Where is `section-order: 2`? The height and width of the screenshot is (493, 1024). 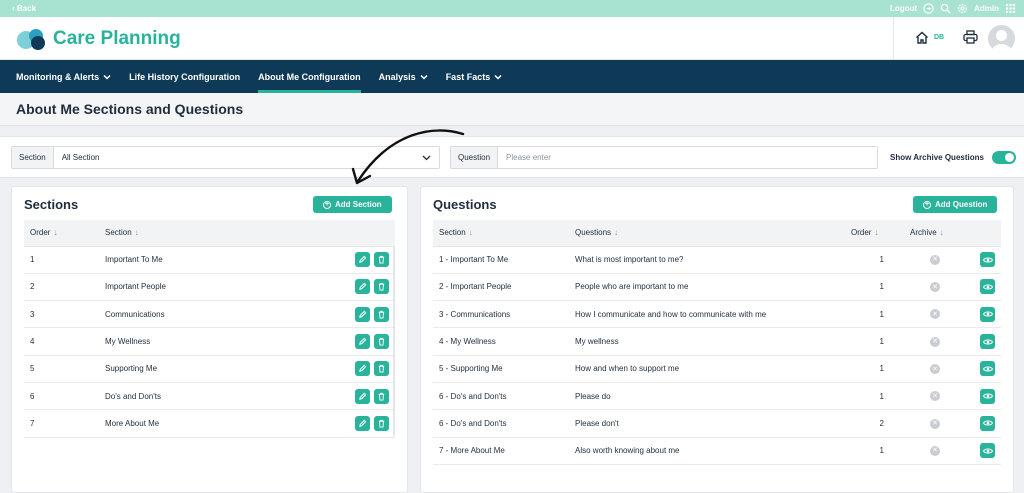
section-order: 2 is located at coordinates (61, 287).